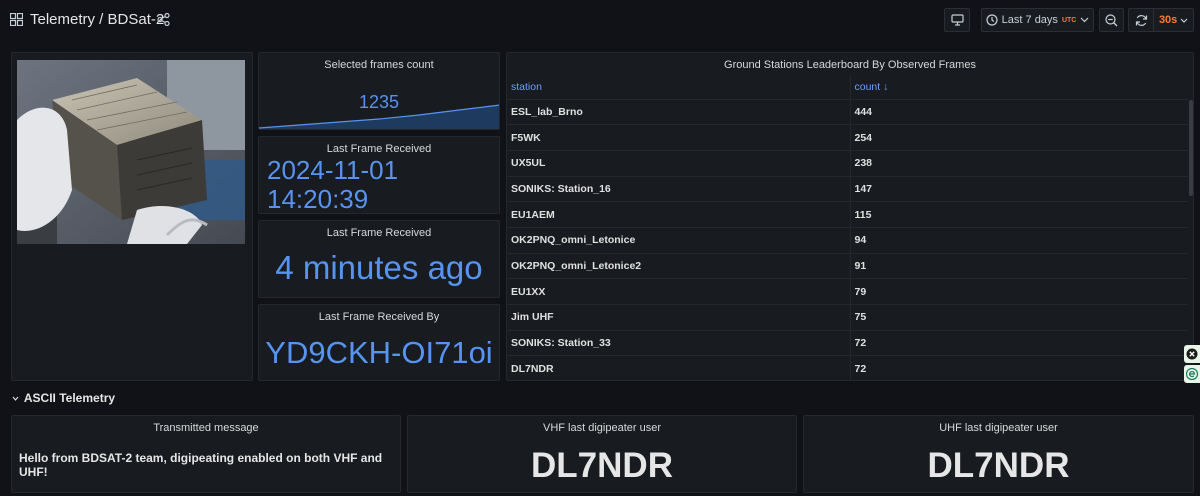  I want to click on station-cell: EU1XX, so click(679, 291).